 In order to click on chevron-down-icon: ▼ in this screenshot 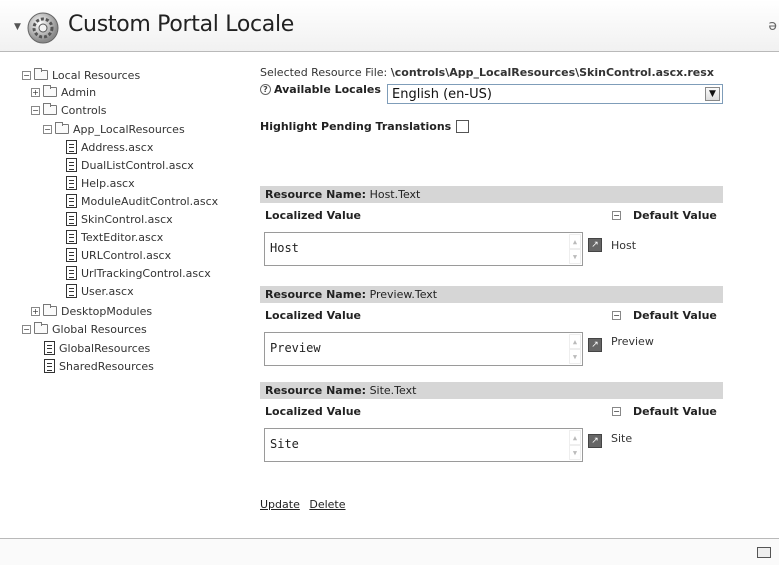, I will do `click(712, 94)`.